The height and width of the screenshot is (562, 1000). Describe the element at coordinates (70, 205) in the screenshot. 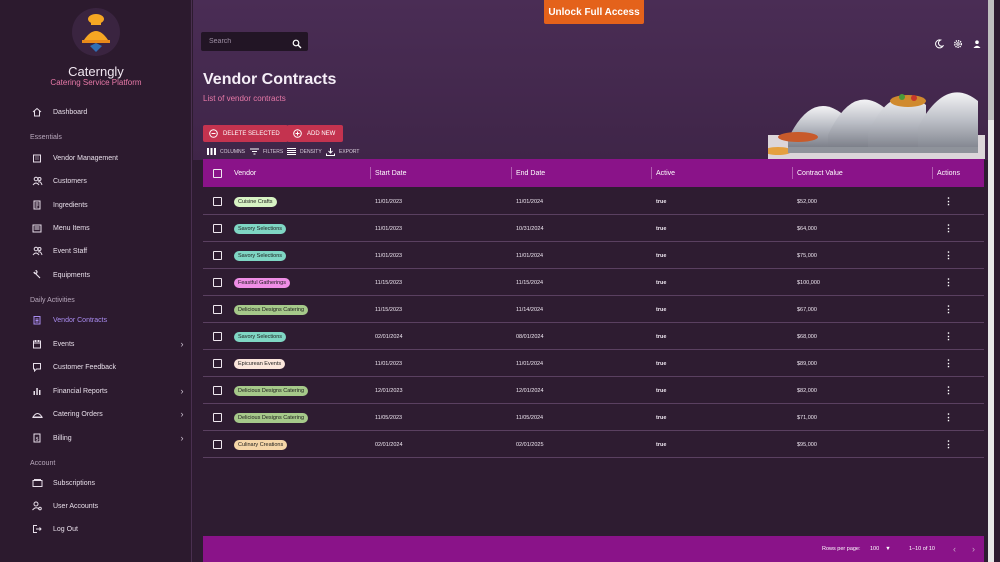

I see `sidebar-item-label: Ingredients` at that location.